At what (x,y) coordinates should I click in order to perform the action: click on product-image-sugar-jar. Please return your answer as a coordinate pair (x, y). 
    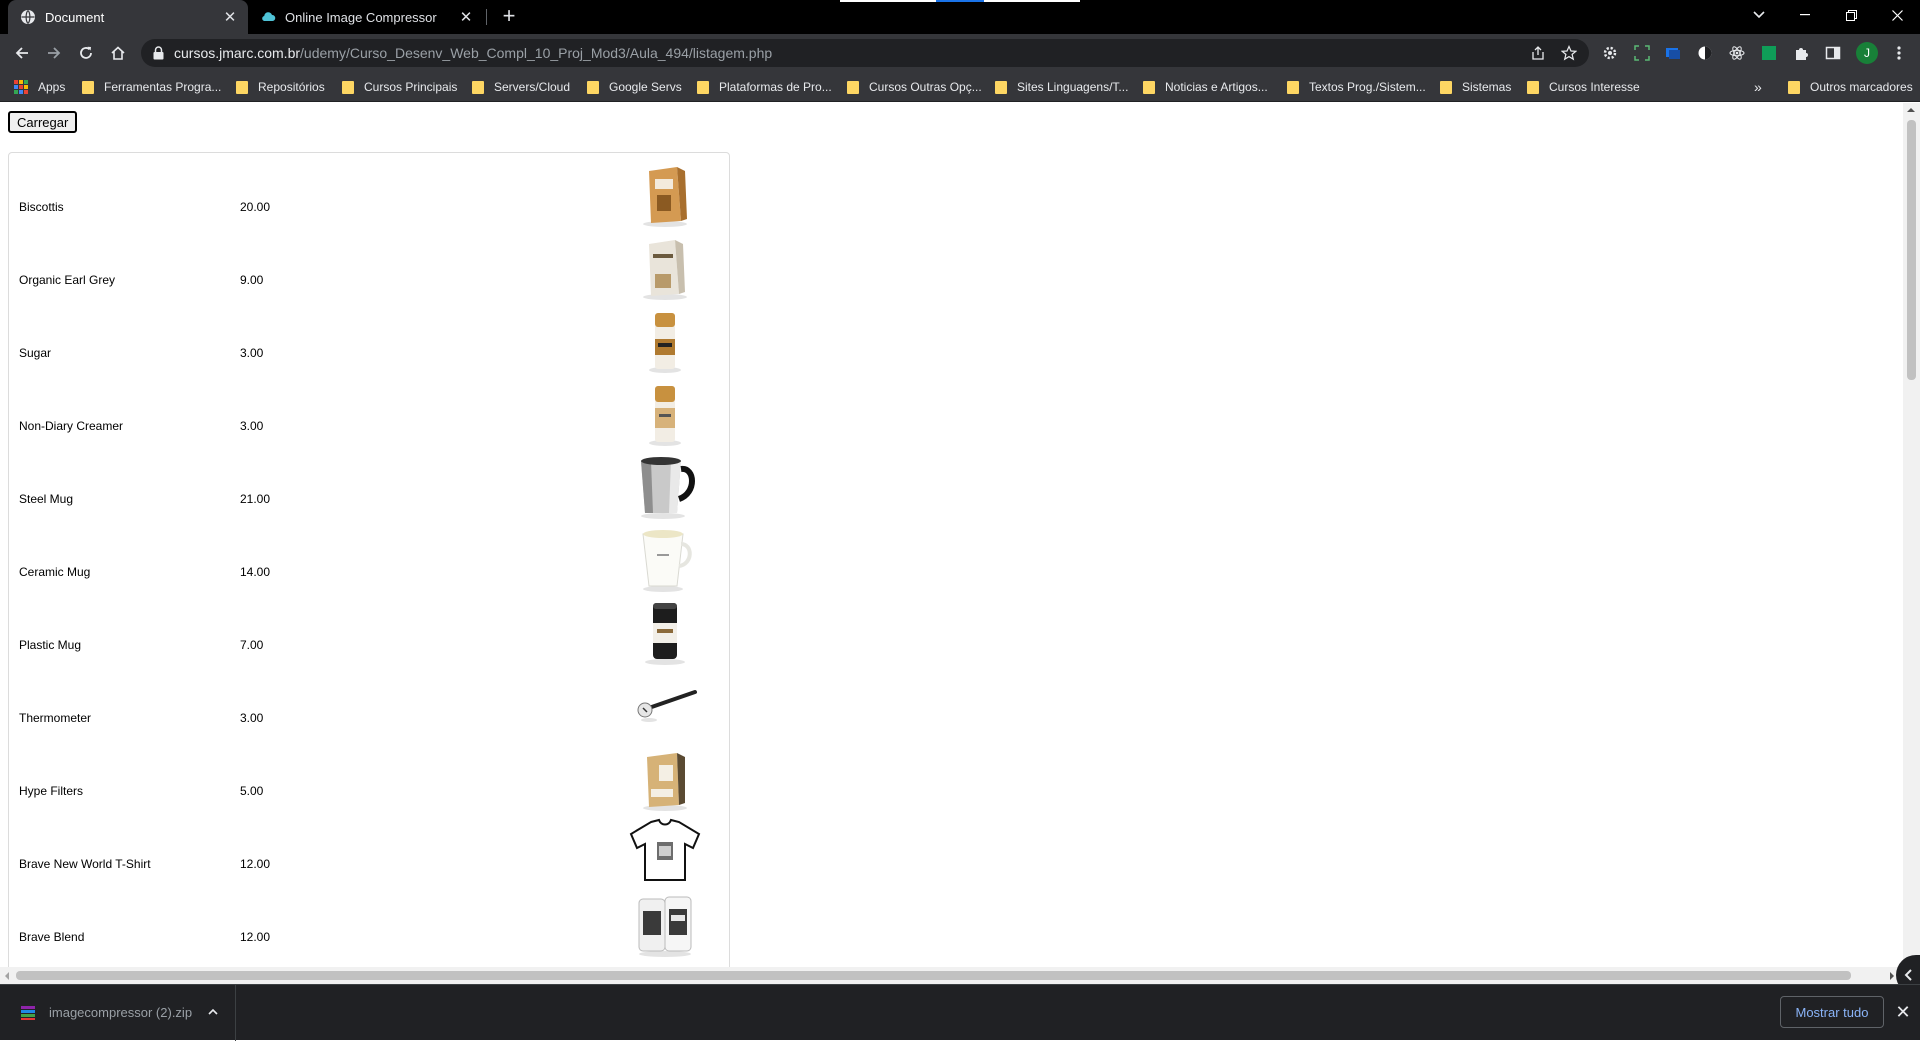
    Looking at the image, I should click on (665, 343).